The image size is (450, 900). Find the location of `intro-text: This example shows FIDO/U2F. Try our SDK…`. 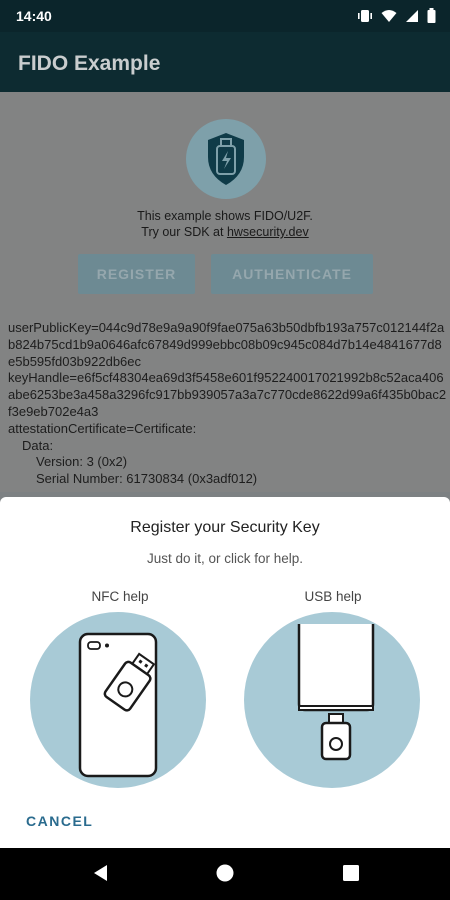

intro-text: This example shows FIDO/U2F. Try our SDK… is located at coordinates (225, 224).